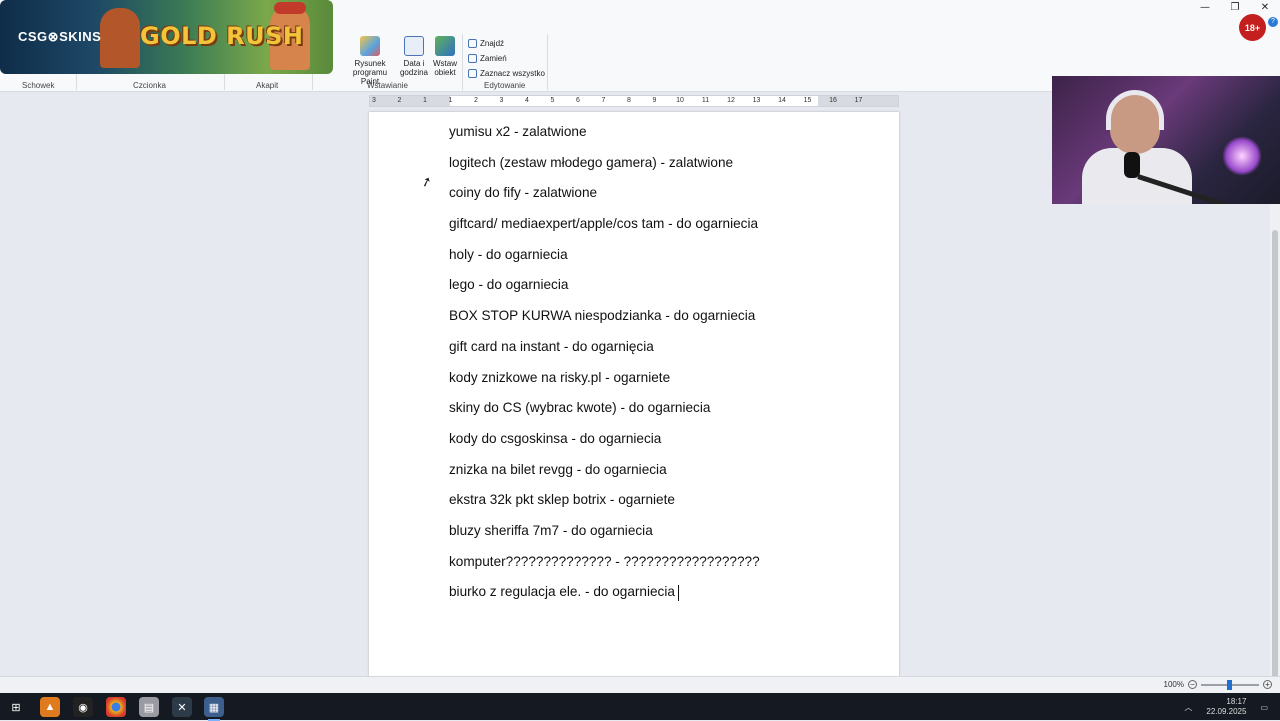  What do you see at coordinates (659, 444) in the screenshot?
I see `document-line: kody do csgoskinsa - do ogarniecia` at bounding box center [659, 444].